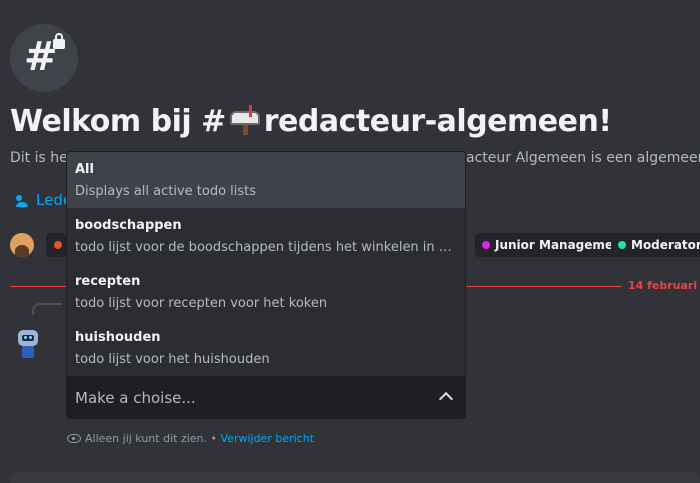  I want to click on bot-avatar, so click(28, 346).